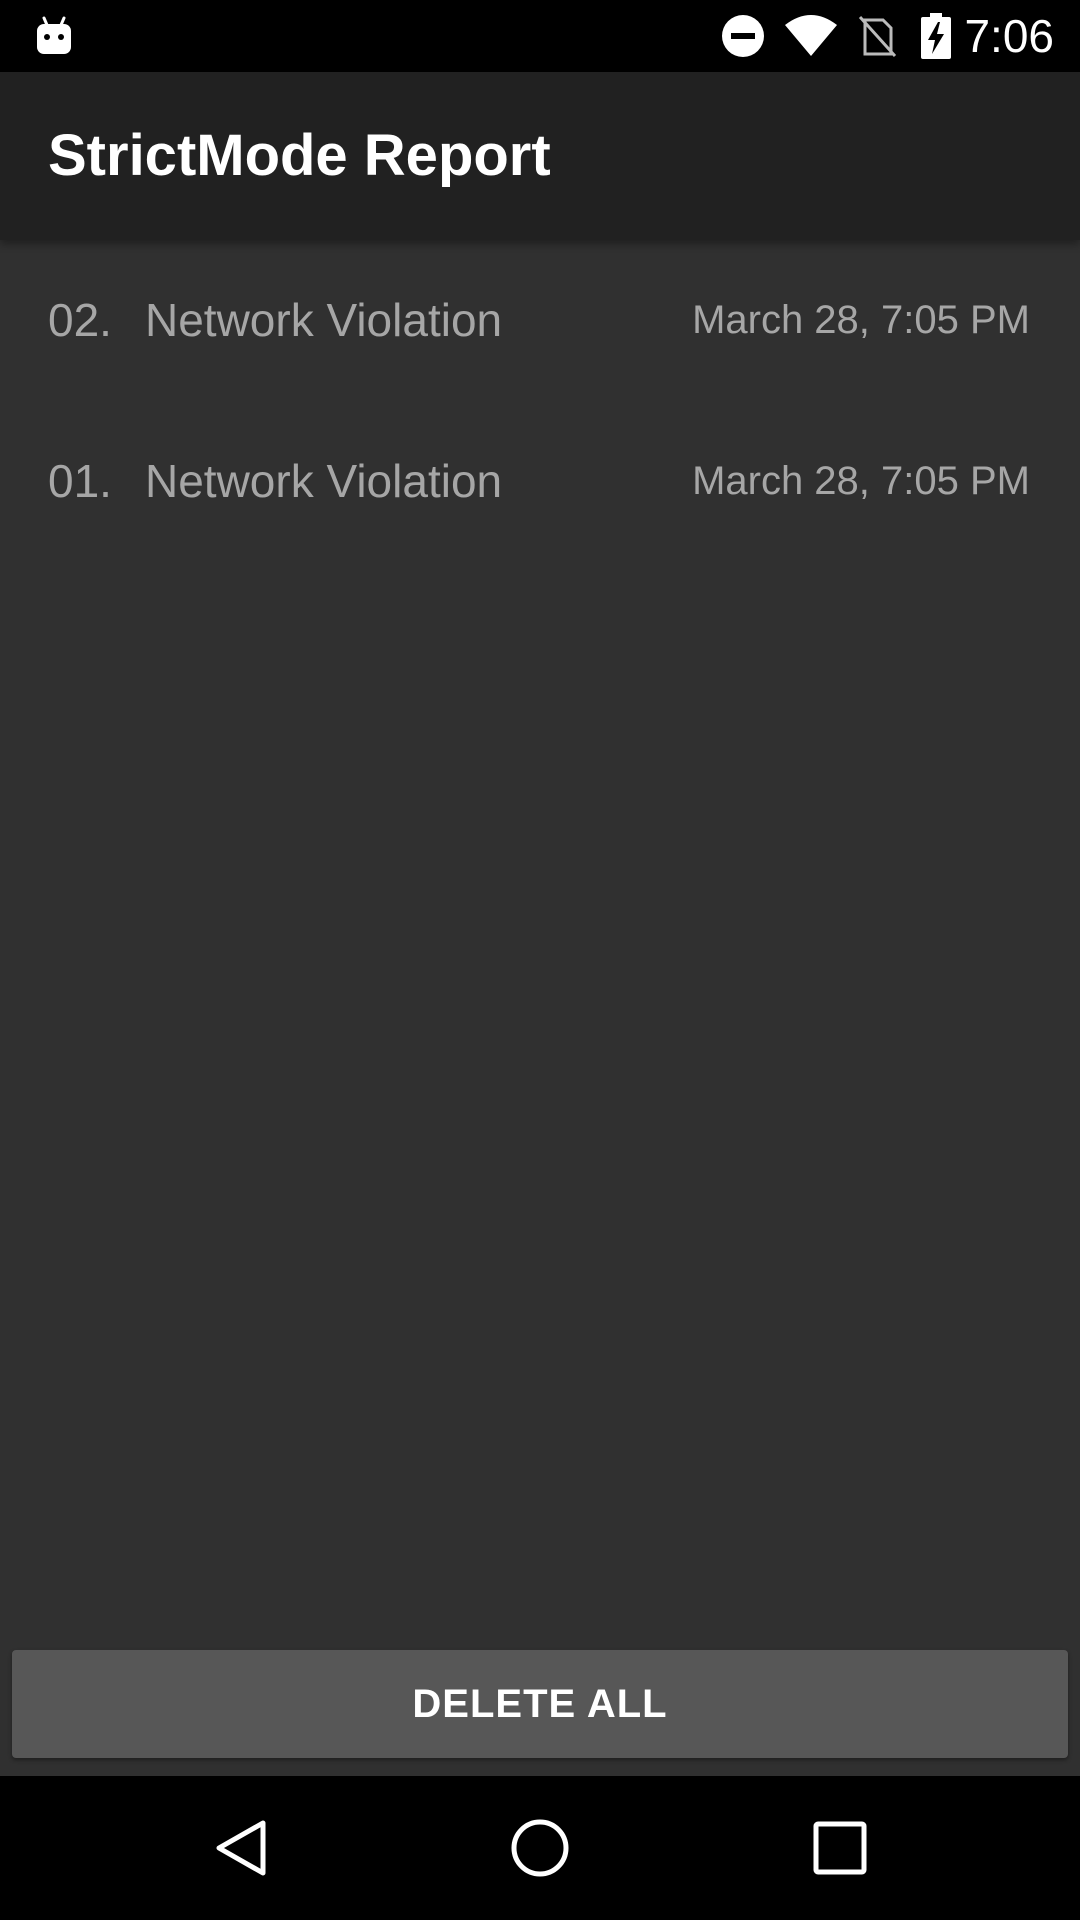  Describe the element at coordinates (743, 36) in the screenshot. I see `do-not-disturb-icon` at that location.